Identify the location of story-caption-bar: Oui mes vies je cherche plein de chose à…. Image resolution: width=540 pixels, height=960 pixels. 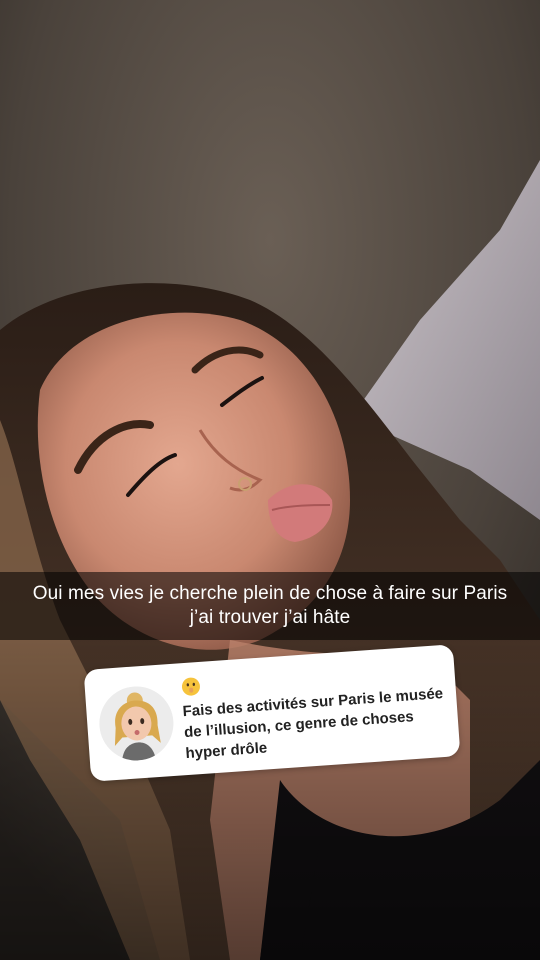
(270, 606).